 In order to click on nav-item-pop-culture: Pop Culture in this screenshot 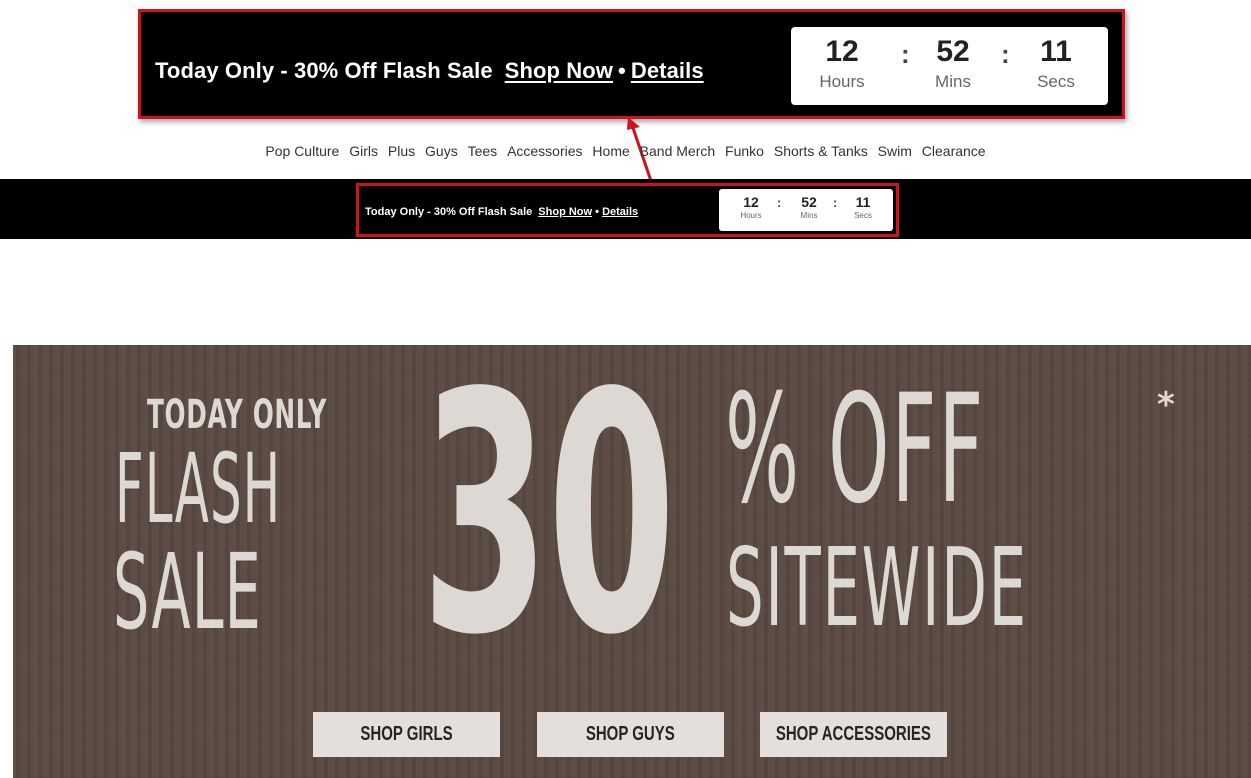, I will do `click(302, 151)`.